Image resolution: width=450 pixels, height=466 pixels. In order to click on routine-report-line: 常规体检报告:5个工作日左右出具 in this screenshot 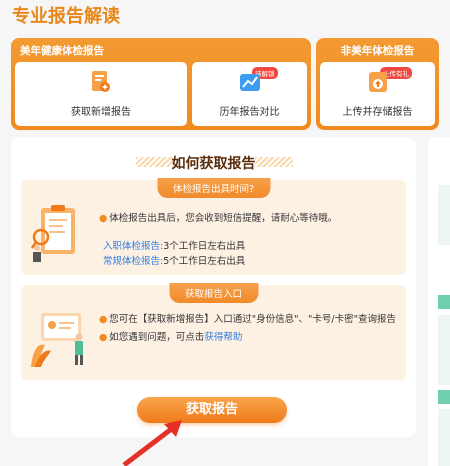, I will do `click(174, 260)`.